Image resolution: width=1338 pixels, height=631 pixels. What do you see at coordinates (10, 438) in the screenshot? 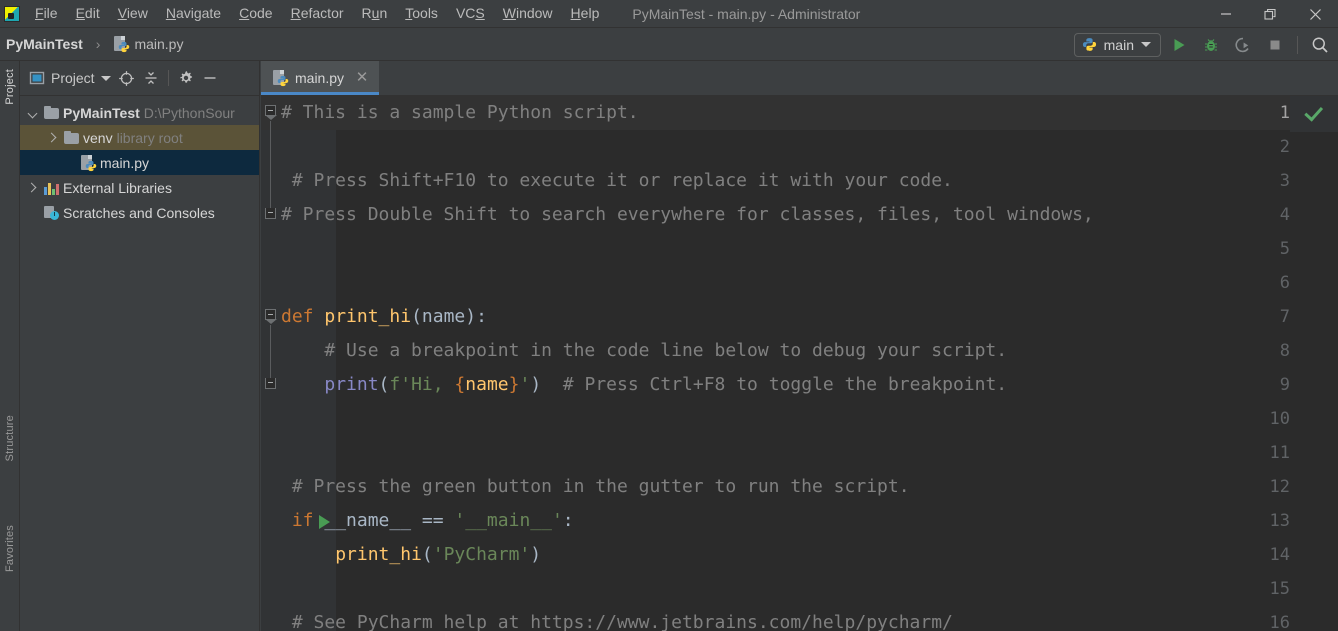
I see `tool-strip-tab-structure: Structure` at bounding box center [10, 438].